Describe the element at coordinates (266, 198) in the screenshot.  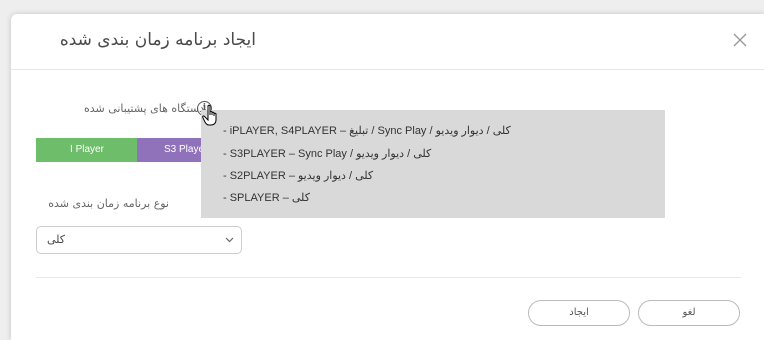
I see `tooltip-line: - SPLAYER – کلی` at that location.